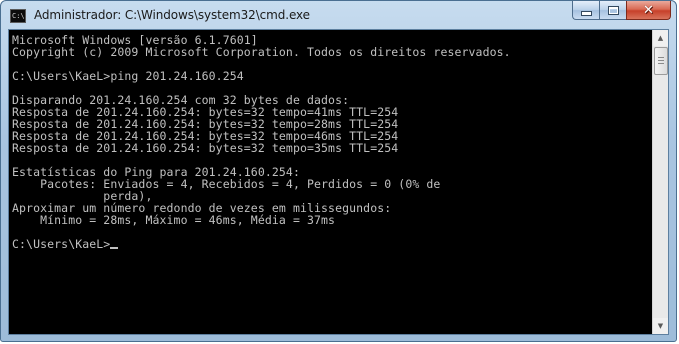 The width and height of the screenshot is (679, 344). I want to click on maximize-button, so click(612, 10).